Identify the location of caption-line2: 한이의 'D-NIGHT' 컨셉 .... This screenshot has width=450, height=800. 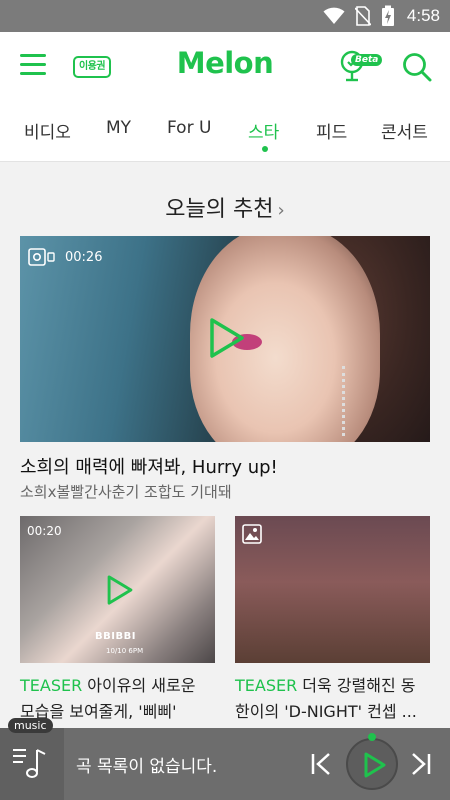
(326, 711).